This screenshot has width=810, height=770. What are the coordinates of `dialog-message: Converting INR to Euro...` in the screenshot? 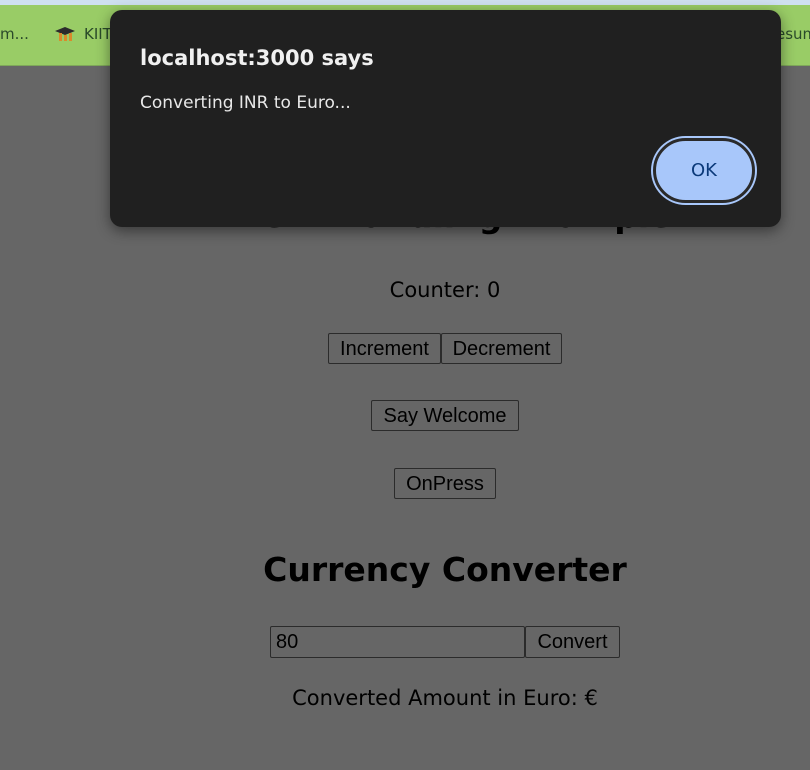 It's located at (245, 103).